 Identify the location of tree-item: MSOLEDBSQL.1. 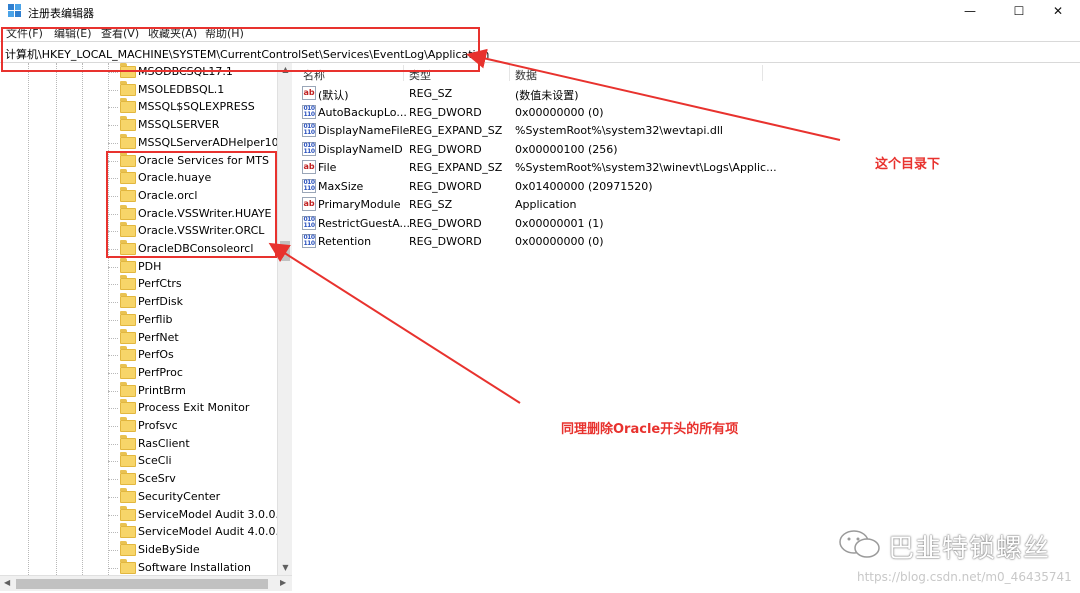
(198, 89).